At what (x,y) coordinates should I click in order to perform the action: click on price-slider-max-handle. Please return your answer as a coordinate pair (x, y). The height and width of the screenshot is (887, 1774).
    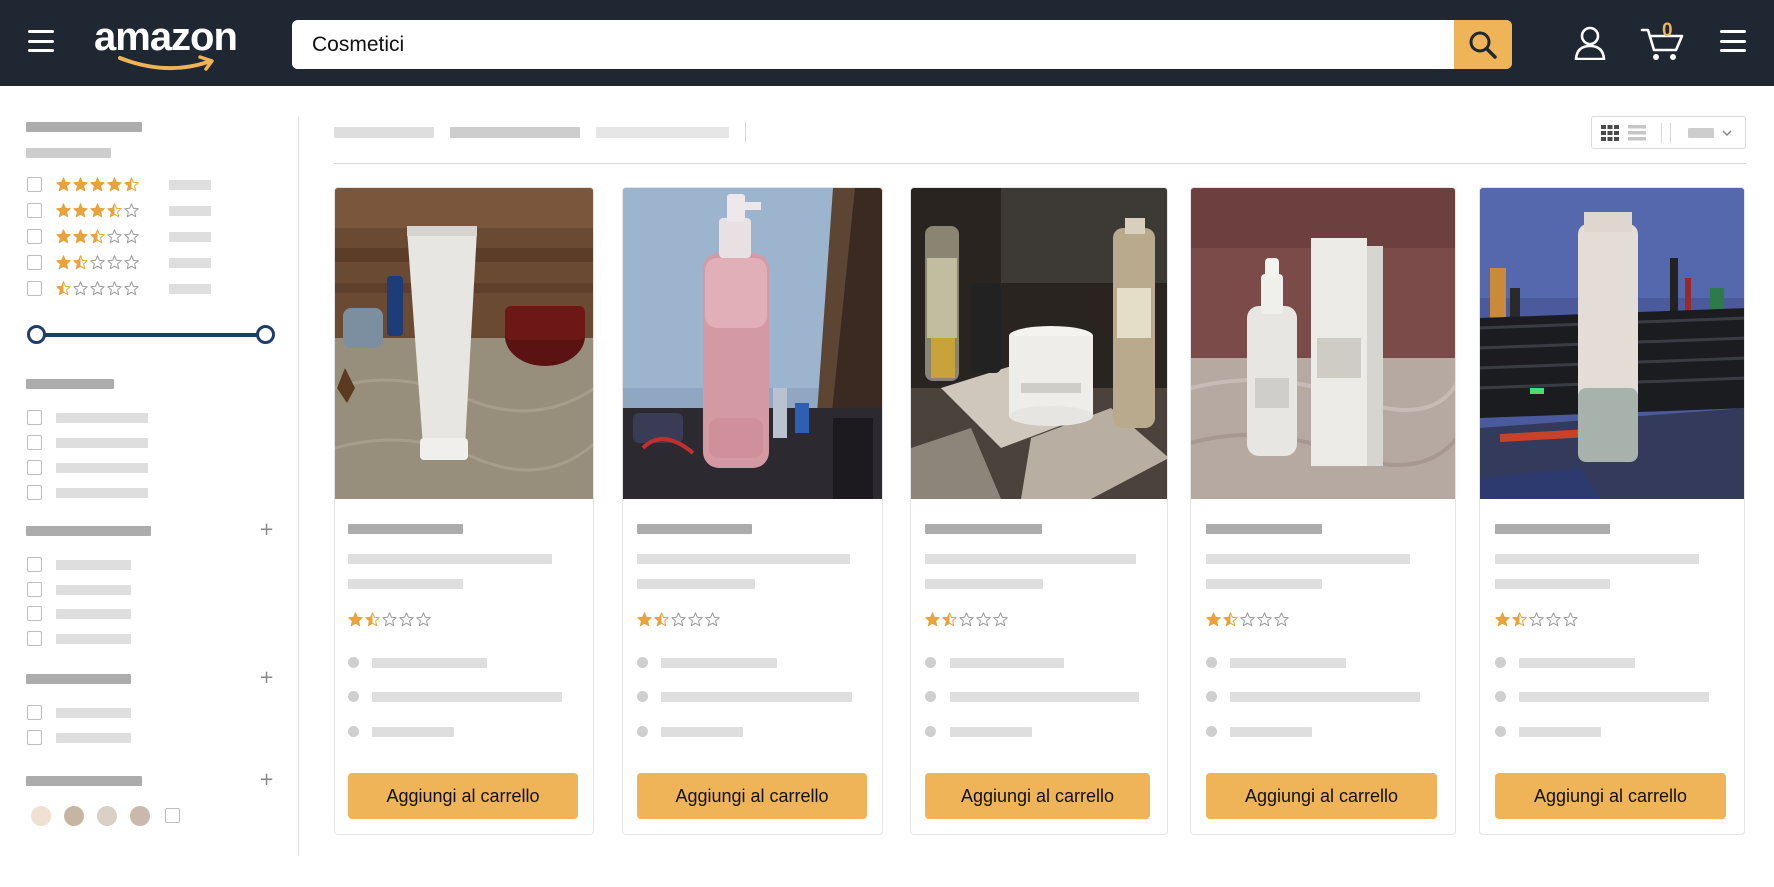
    Looking at the image, I should click on (265, 334).